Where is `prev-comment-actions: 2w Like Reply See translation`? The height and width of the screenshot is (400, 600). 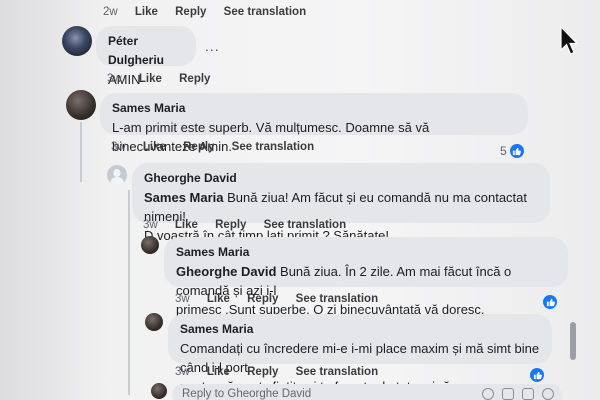 prev-comment-actions: 2w Like Reply See translation is located at coordinates (205, 12).